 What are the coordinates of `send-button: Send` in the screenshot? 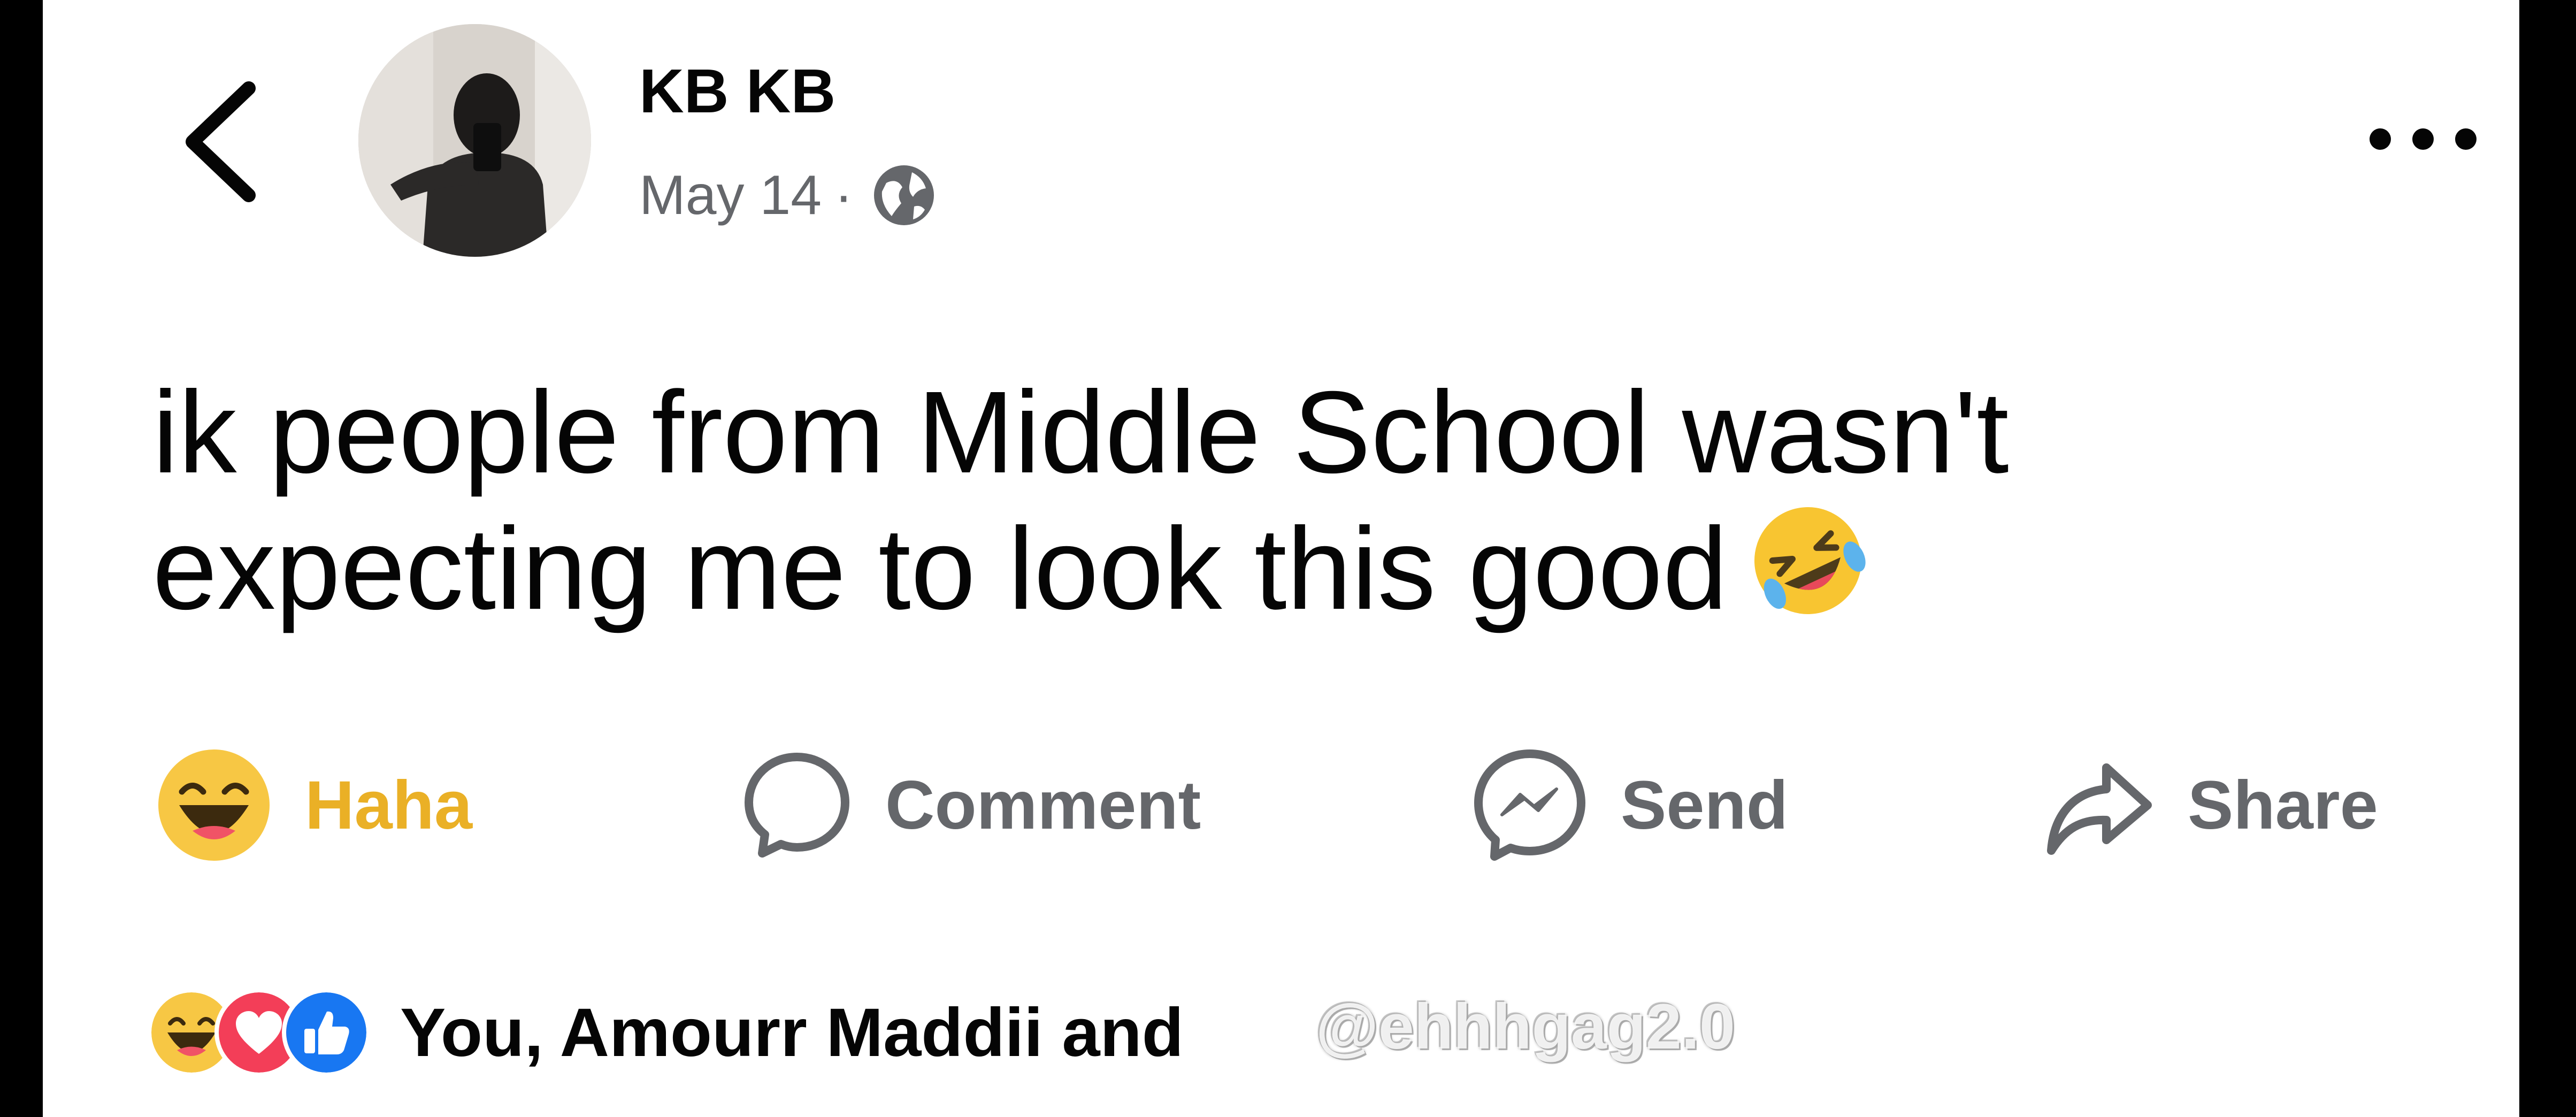 It's located at (1629, 805).